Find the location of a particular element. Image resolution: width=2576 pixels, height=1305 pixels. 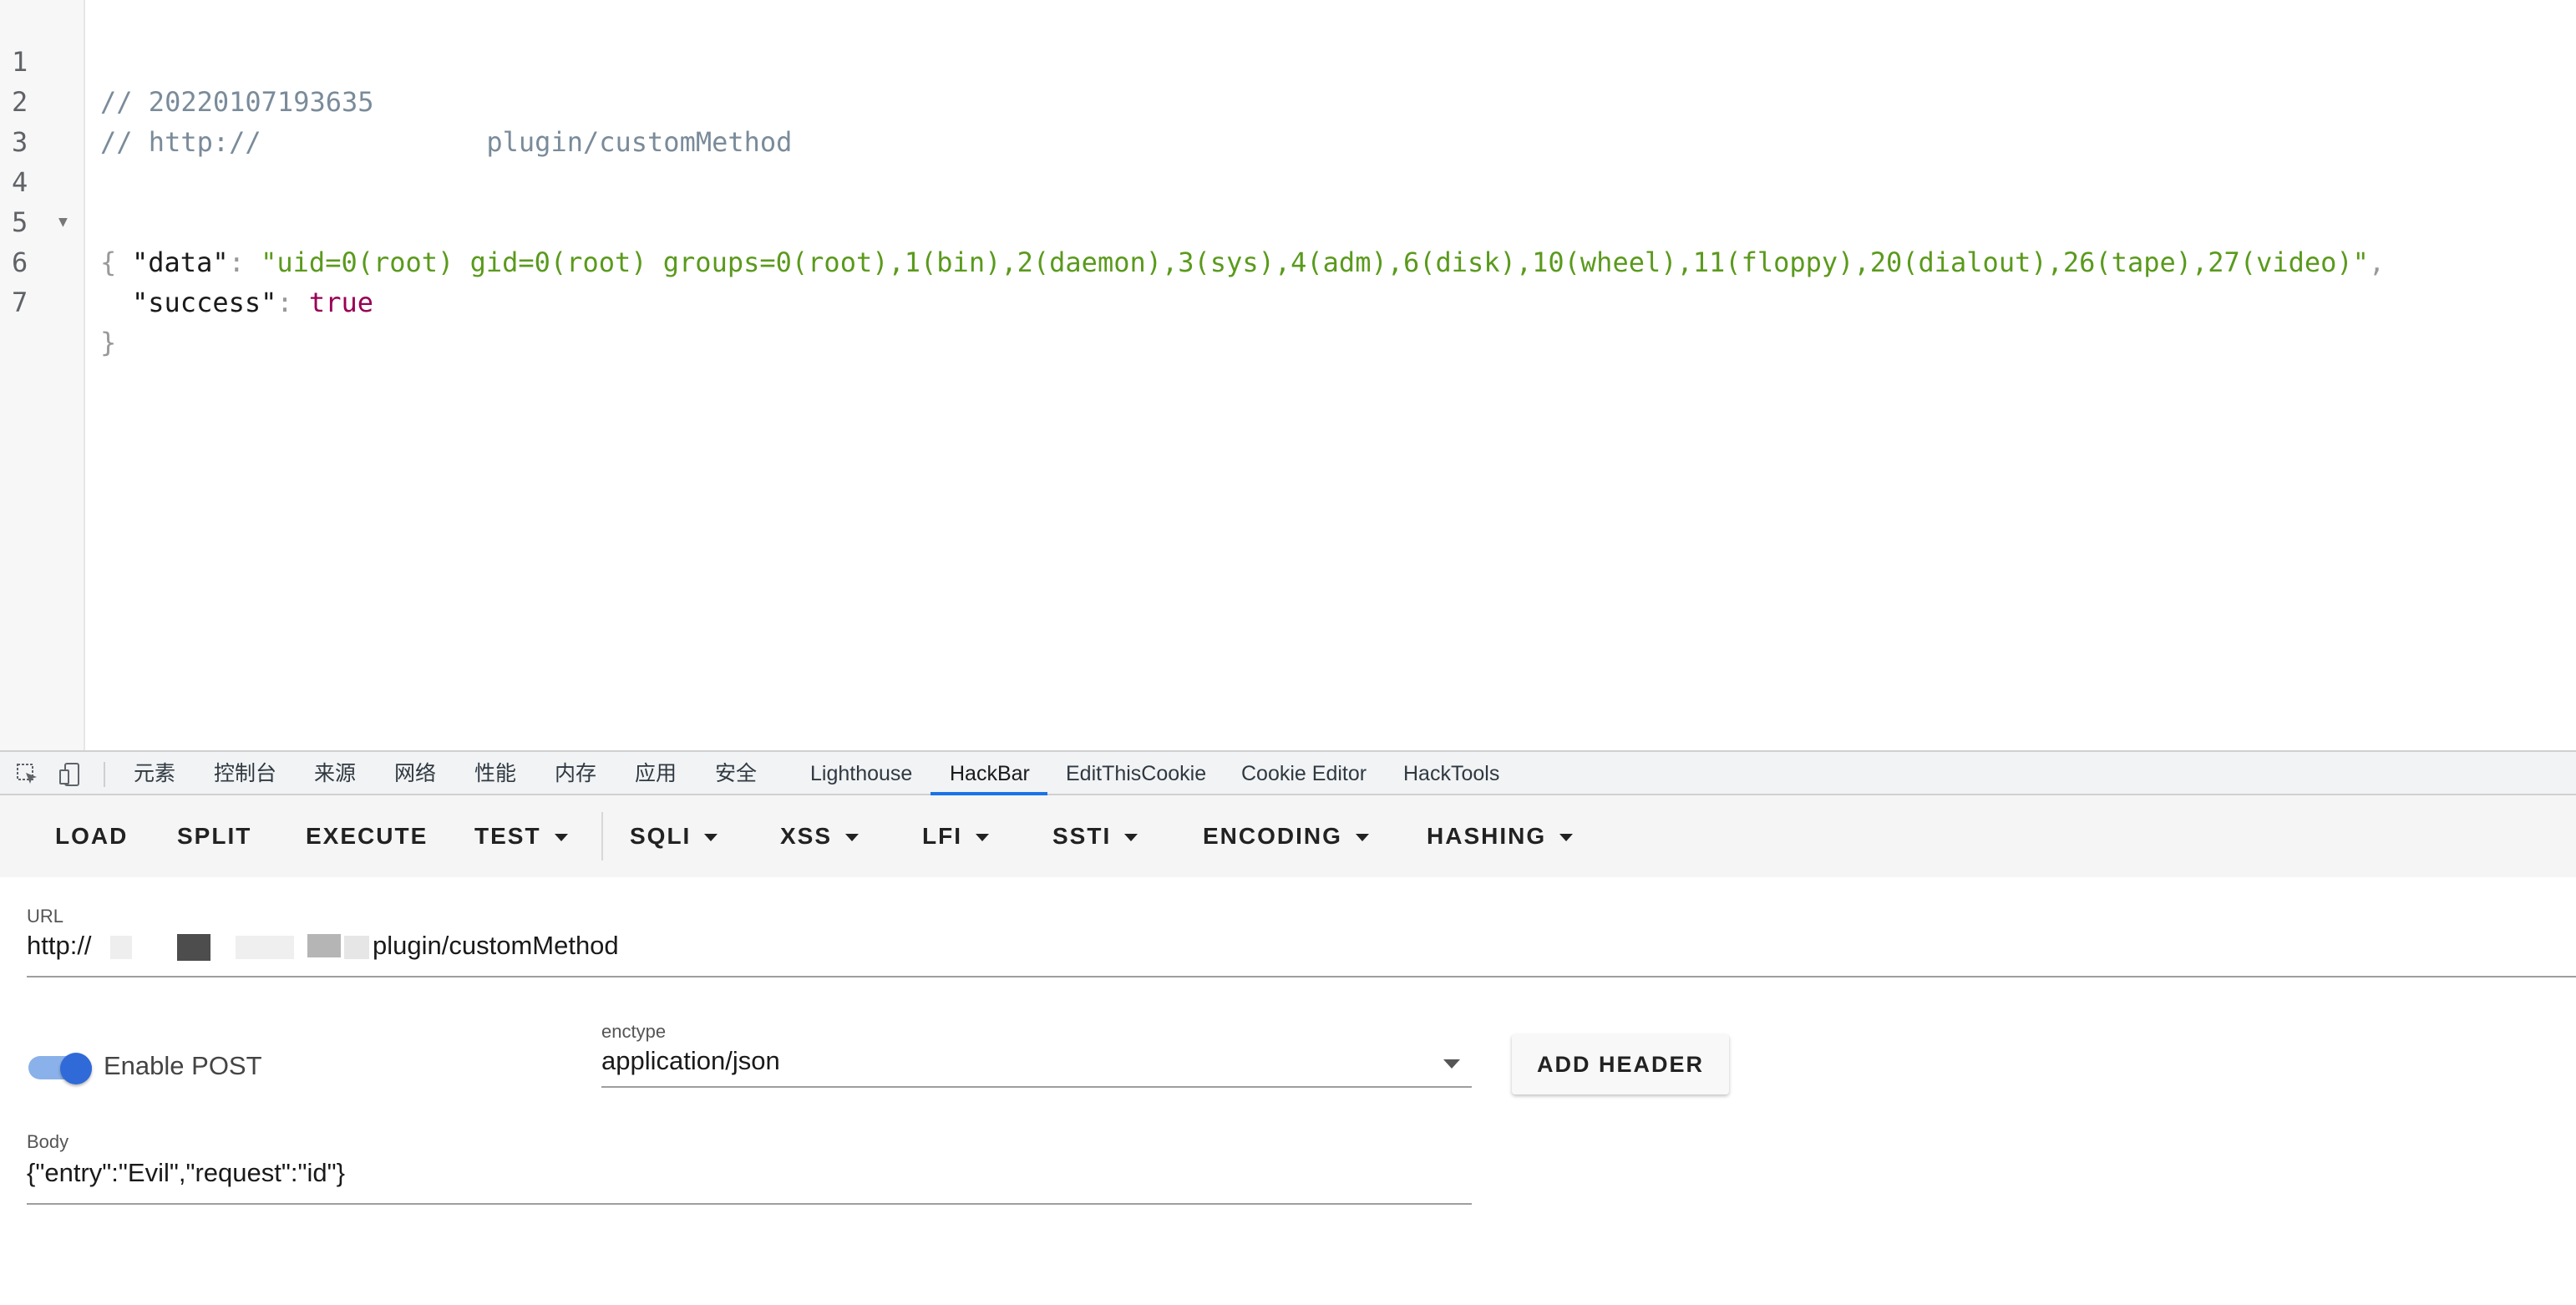

xss-menu-label: XSS is located at coordinates (806, 836).